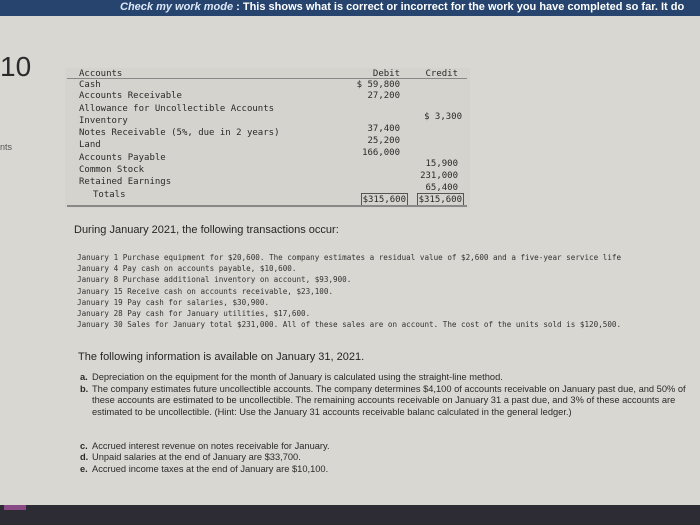 This screenshot has height=525, width=700. What do you see at coordinates (383, 96) in the screenshot?
I see `debit-value: 27,200` at bounding box center [383, 96].